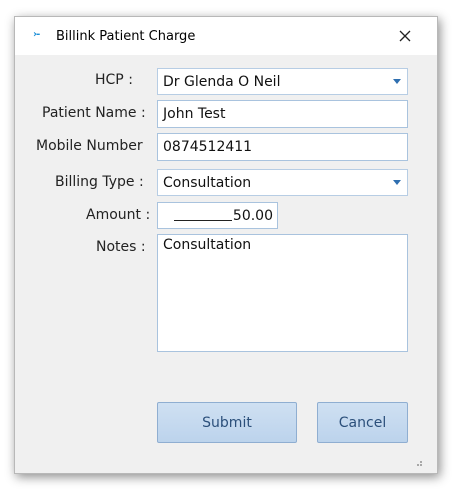 This screenshot has height=489, width=457. Describe the element at coordinates (282, 114) in the screenshot. I see `patient-name-field: John Test` at that location.